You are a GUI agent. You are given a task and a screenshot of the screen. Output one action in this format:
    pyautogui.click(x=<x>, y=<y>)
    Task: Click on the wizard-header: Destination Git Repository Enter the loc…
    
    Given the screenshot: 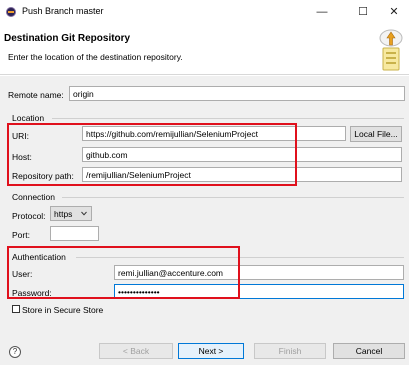 What is the action you would take?
    pyautogui.click(x=204, y=50)
    